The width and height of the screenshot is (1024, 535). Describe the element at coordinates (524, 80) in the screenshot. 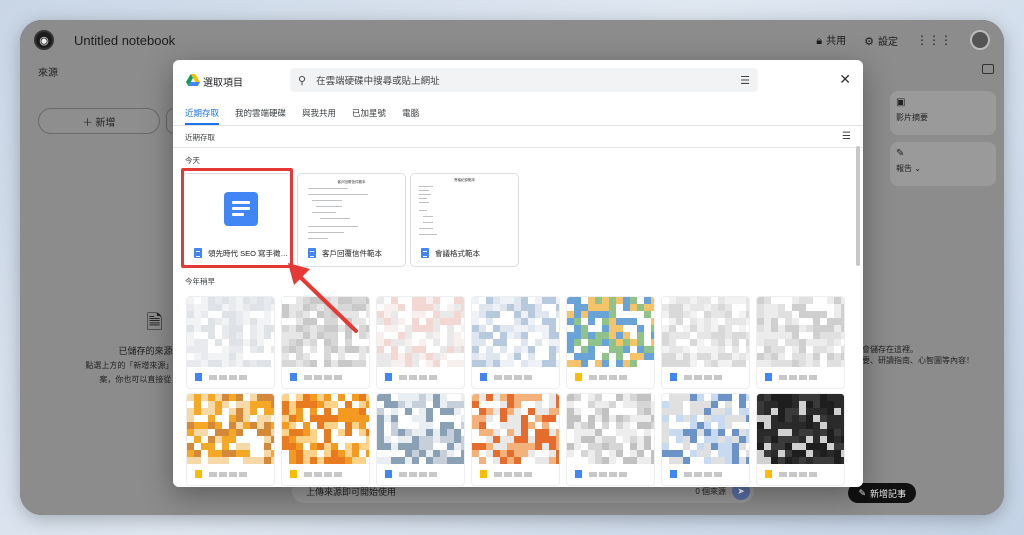

I see `drive-search-input: ⚲ 在雲端硬碟中搜尋或貼上網址 ☰` at that location.